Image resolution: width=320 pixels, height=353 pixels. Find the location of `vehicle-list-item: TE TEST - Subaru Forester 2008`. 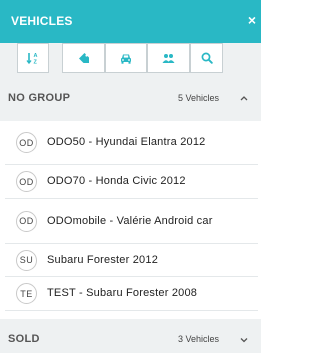

vehicle-list-item: TE TEST - Subaru Forester 2008 is located at coordinates (131, 294).